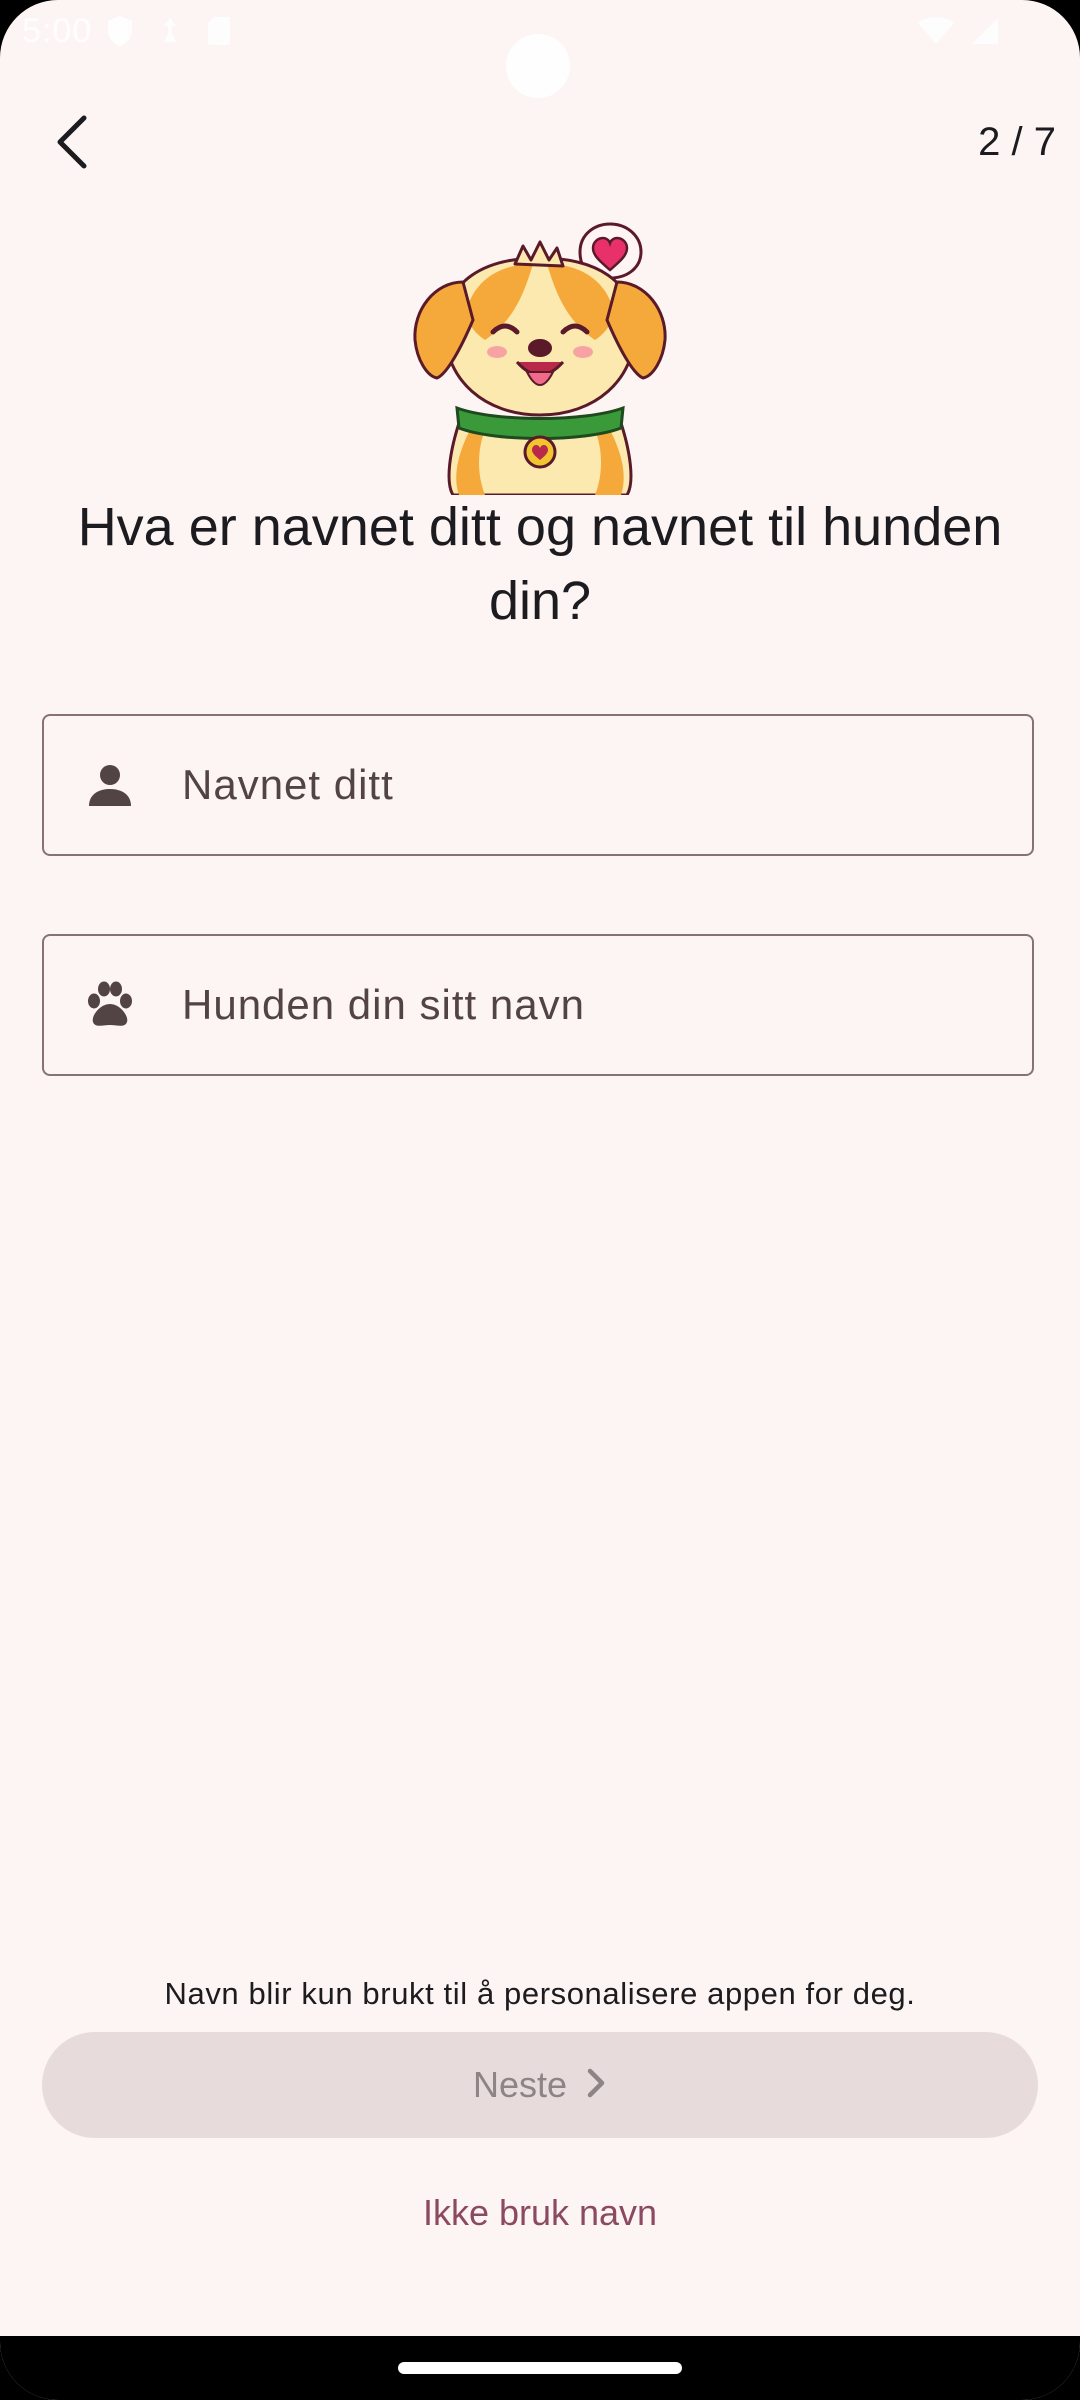 This screenshot has height=2400, width=1080. Describe the element at coordinates (1017, 142) in the screenshot. I see `step-counter: 2 / 7` at that location.